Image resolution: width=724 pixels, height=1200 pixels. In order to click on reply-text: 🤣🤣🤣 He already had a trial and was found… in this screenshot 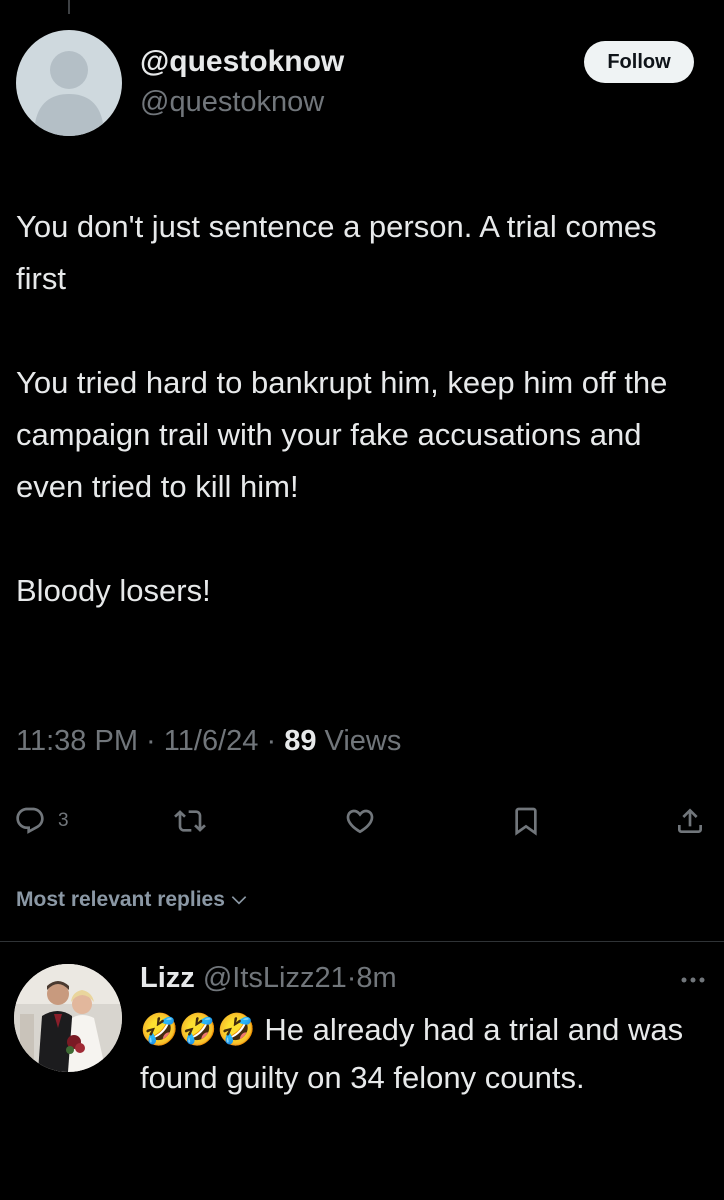, I will do `click(425, 1054)`.